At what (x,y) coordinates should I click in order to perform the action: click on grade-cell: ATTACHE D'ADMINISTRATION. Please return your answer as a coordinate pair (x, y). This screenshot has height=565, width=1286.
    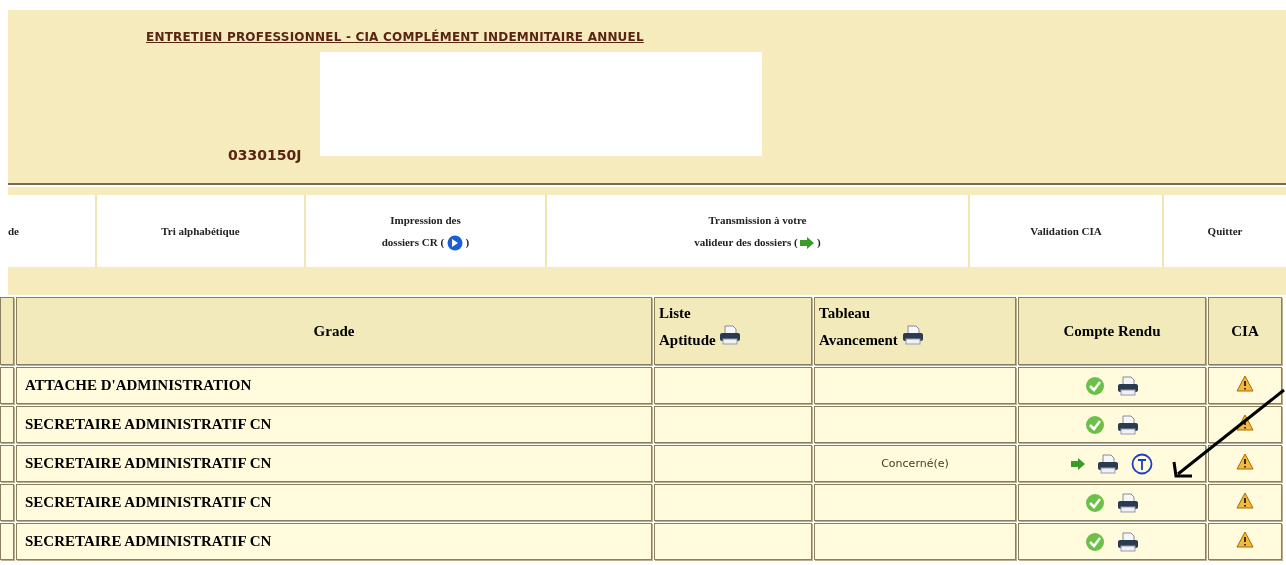
    Looking at the image, I should click on (334, 385).